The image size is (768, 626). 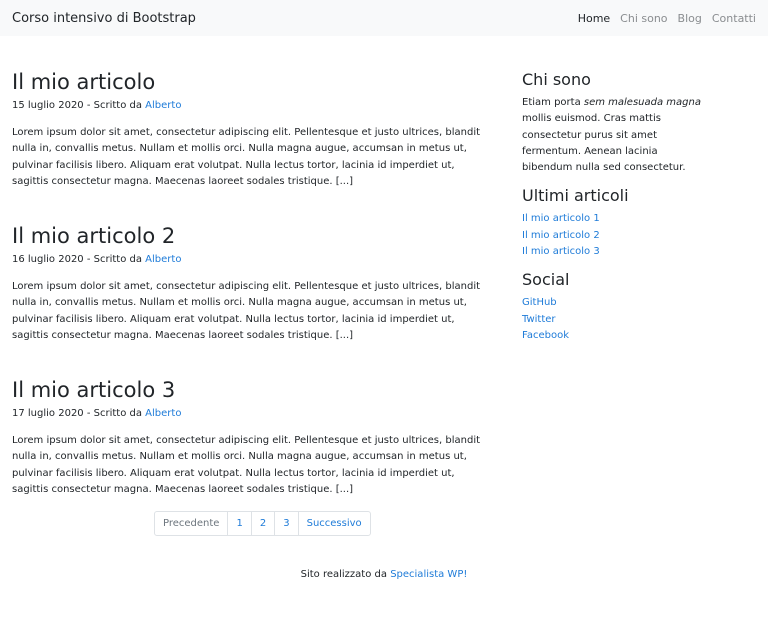 I want to click on footer-text: Sito realizzato da, so click(x=345, y=574).